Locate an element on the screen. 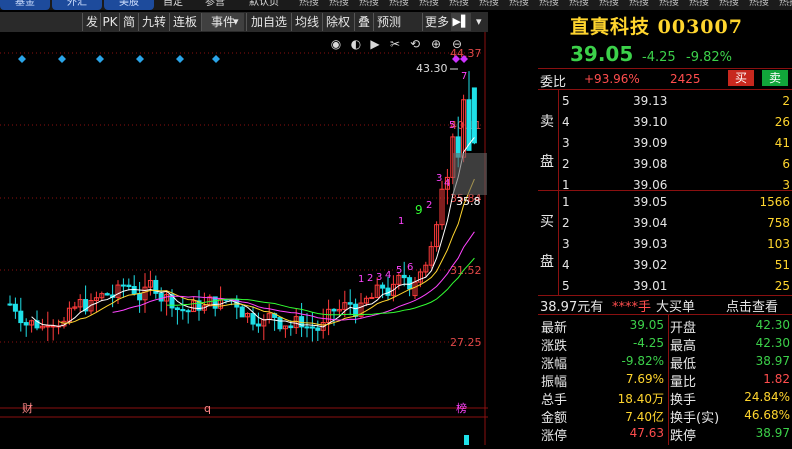 This screenshot has width=792, height=449. toolbar-btn-10: 预测 is located at coordinates (388, 22).